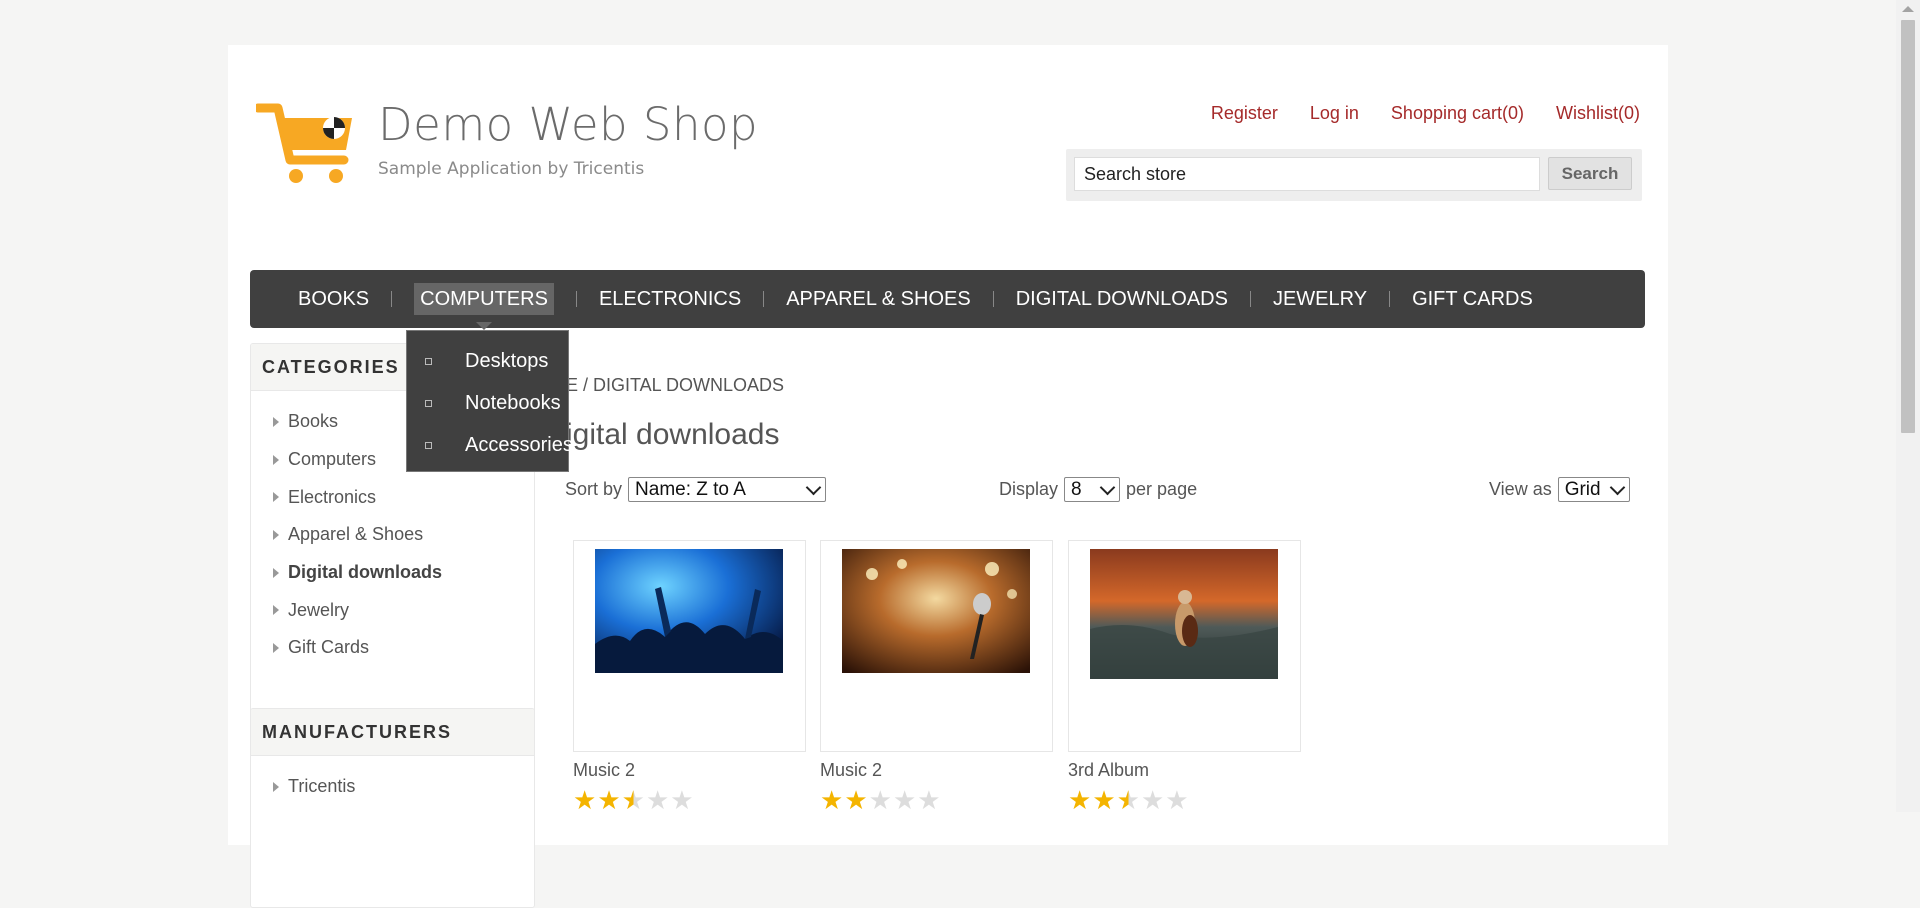 Image resolution: width=1920 pixels, height=908 pixels. I want to click on menu-item-digital-downloads: DIGITAL DOWNLOADS, so click(1122, 299).